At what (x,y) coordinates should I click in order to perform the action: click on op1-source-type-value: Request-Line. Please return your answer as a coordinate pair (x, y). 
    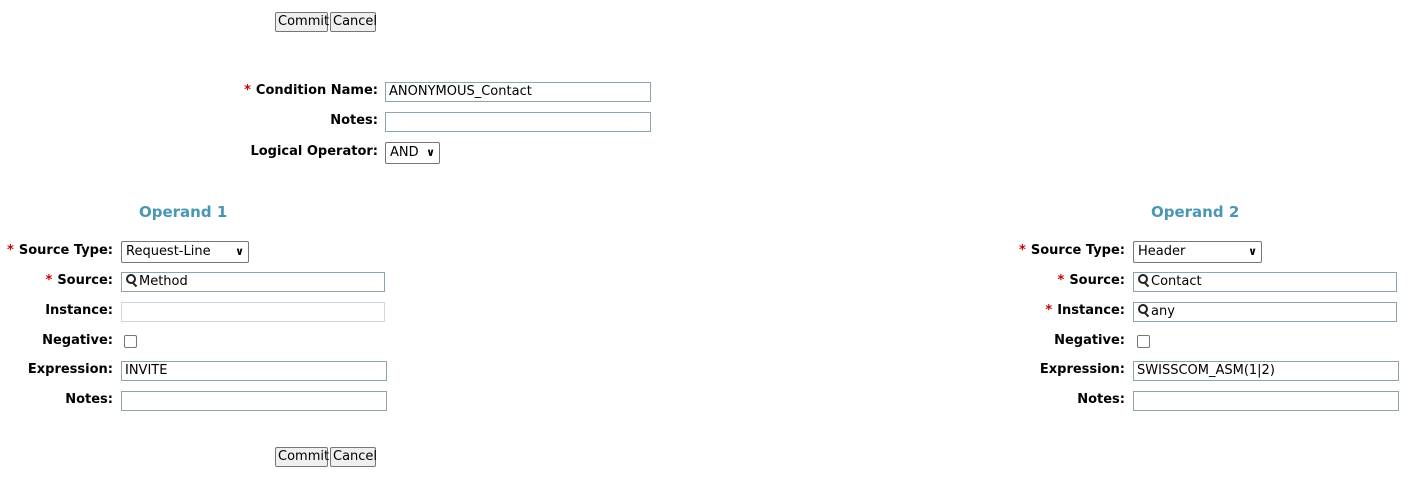
    Looking at the image, I should click on (168, 251).